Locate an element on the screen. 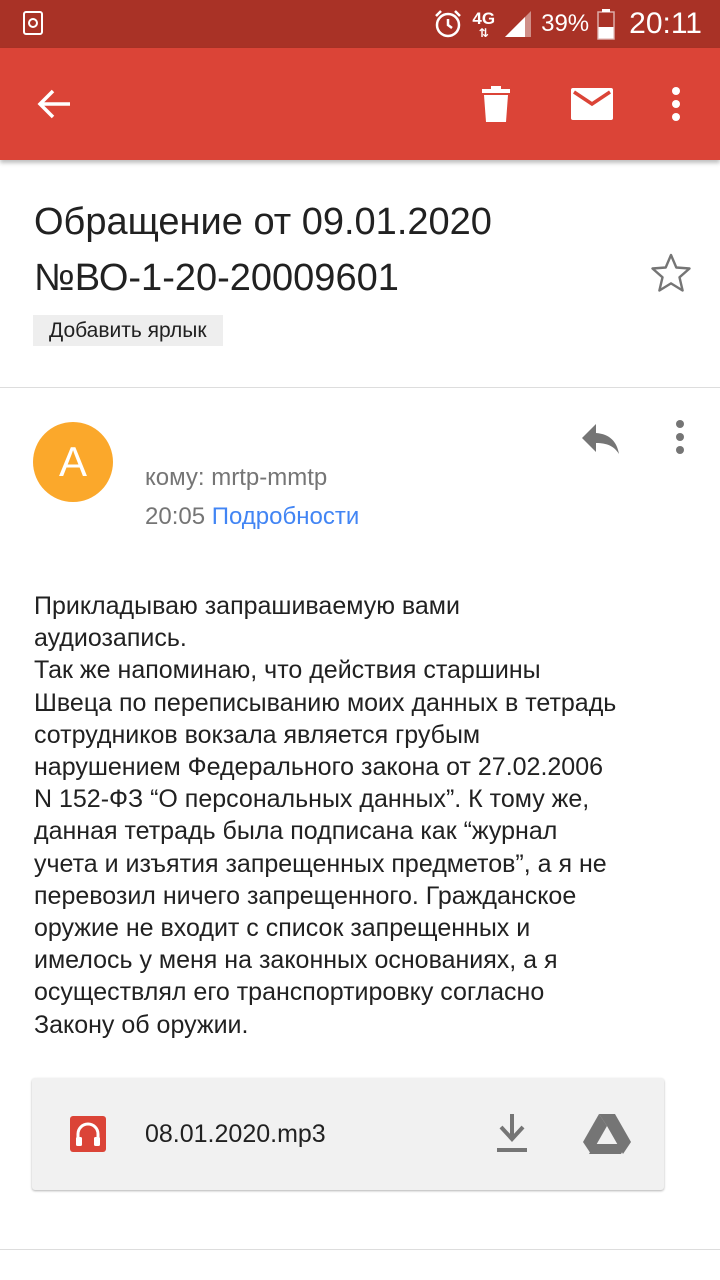 This screenshot has height=1280, width=720. add-label-button: Добавить ярлык is located at coordinates (128, 330).